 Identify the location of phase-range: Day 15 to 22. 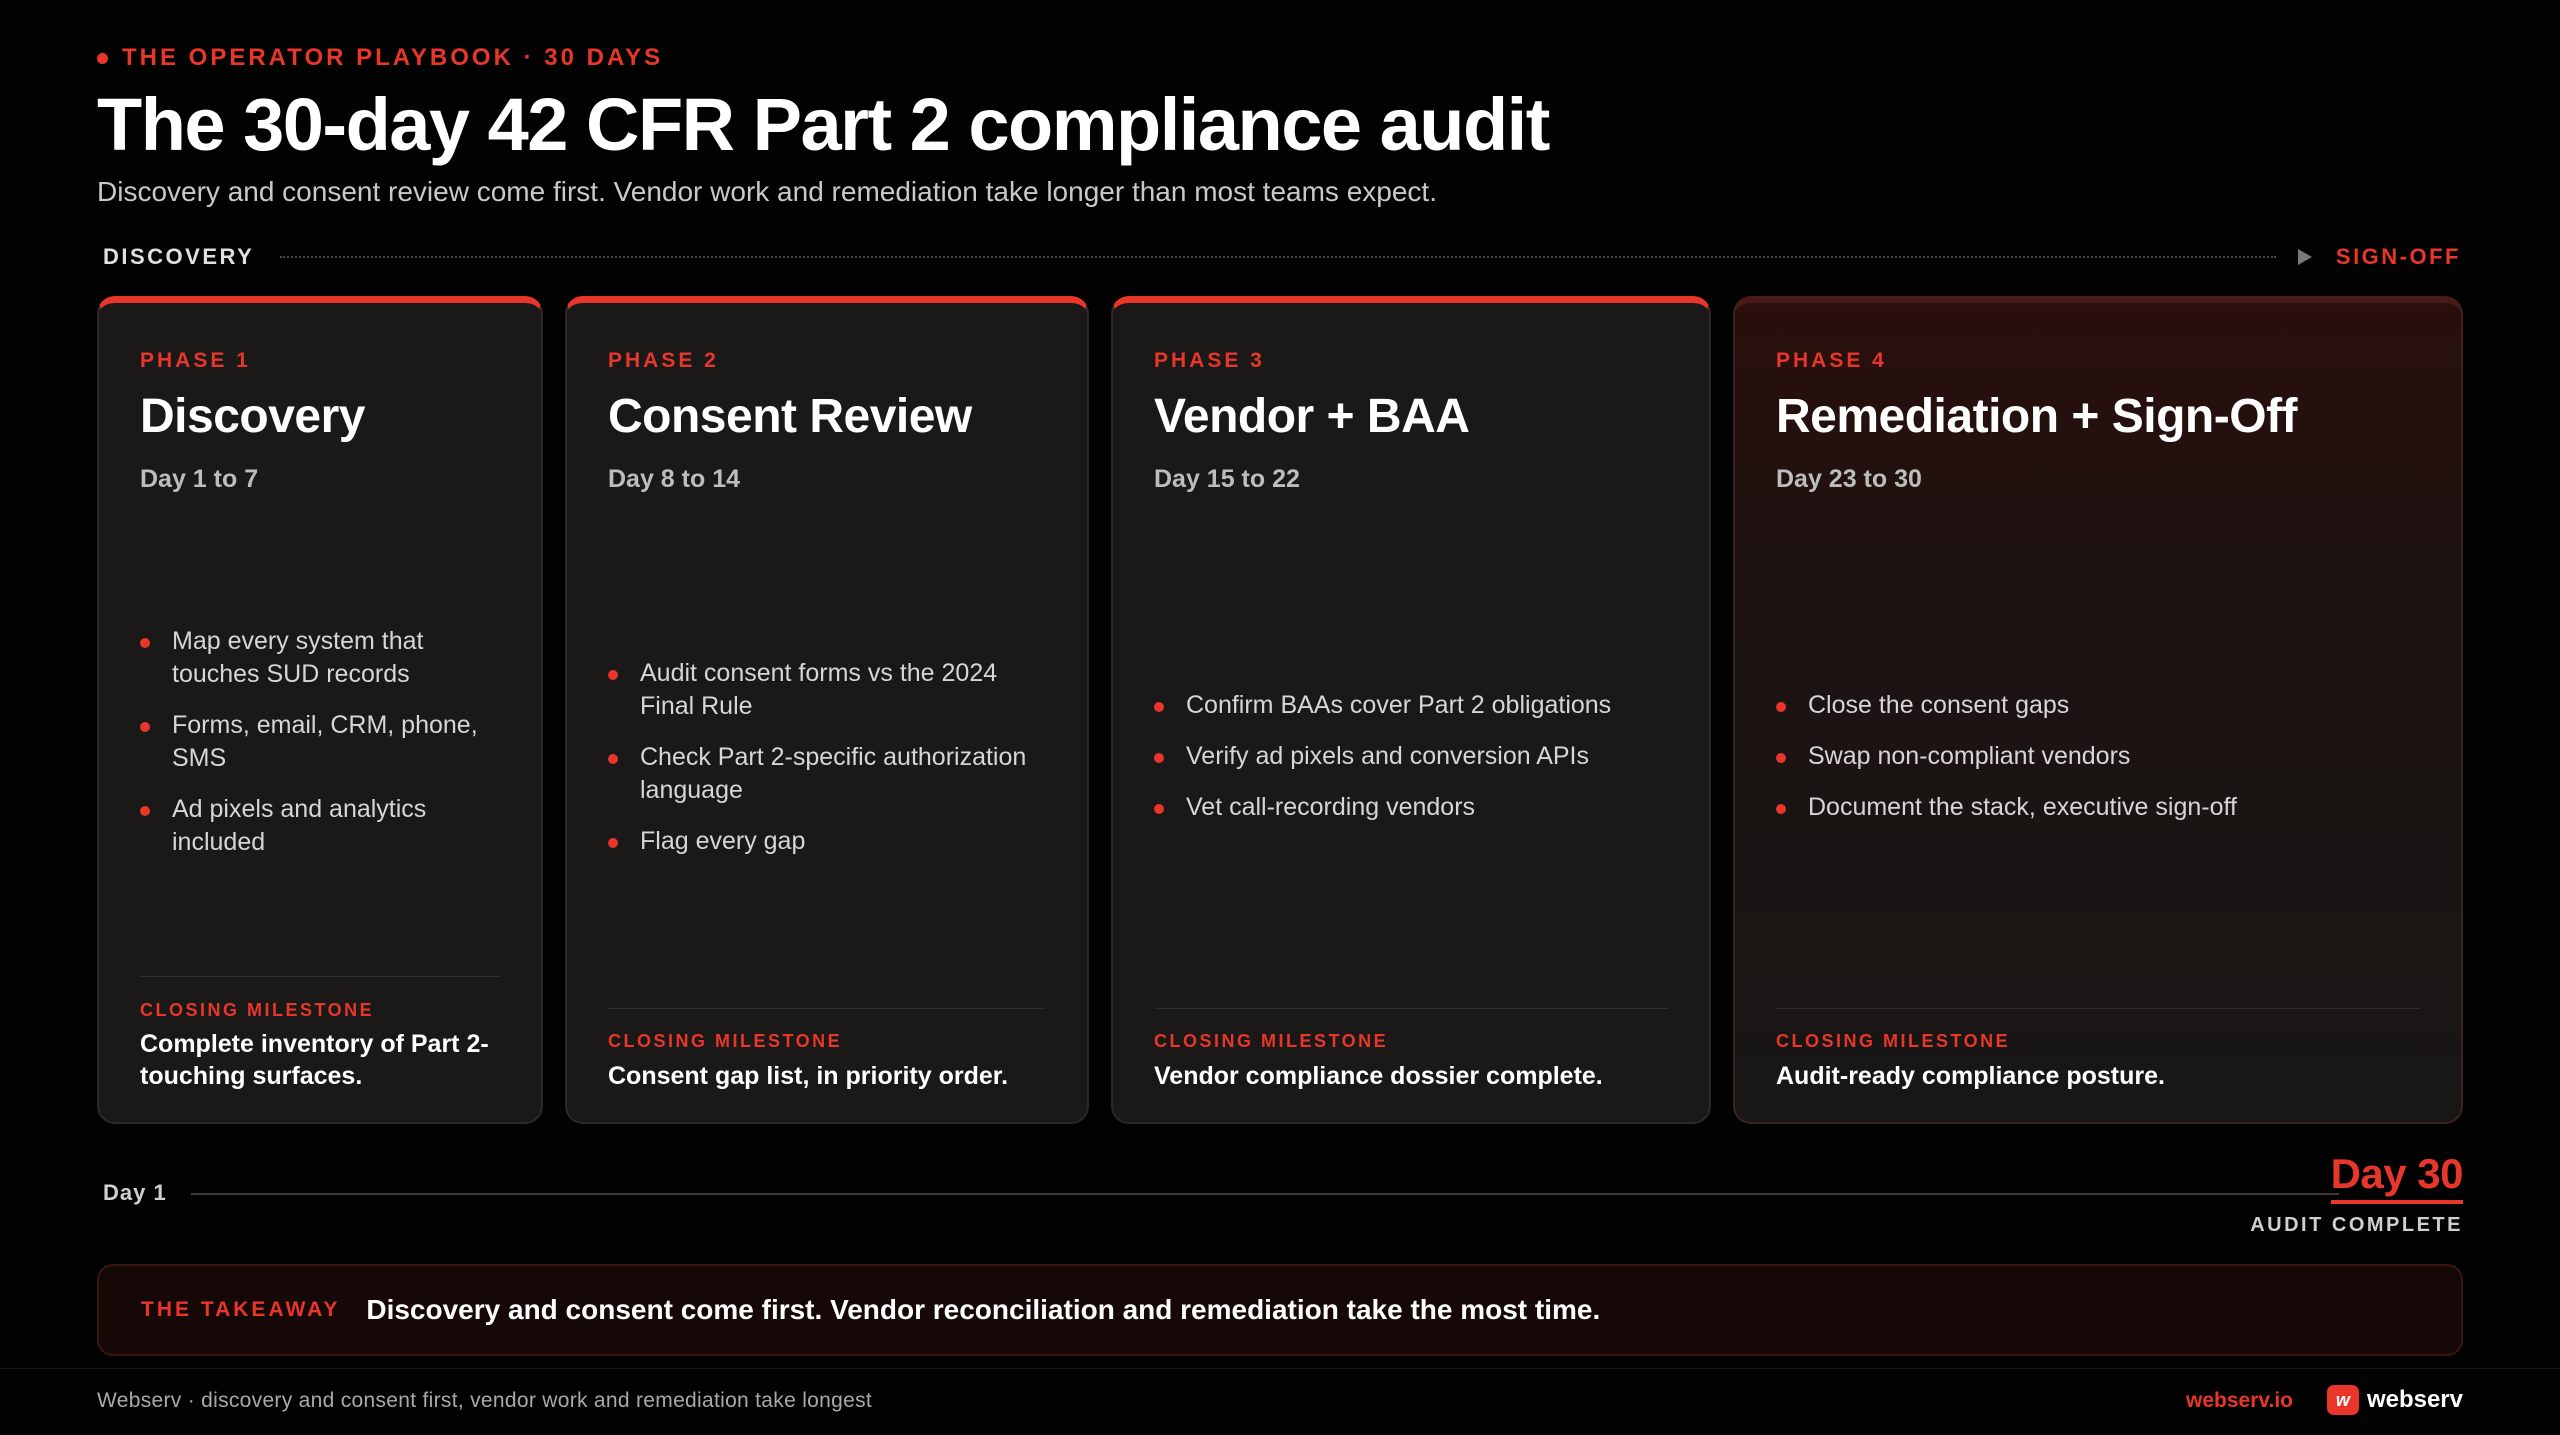
(1227, 479).